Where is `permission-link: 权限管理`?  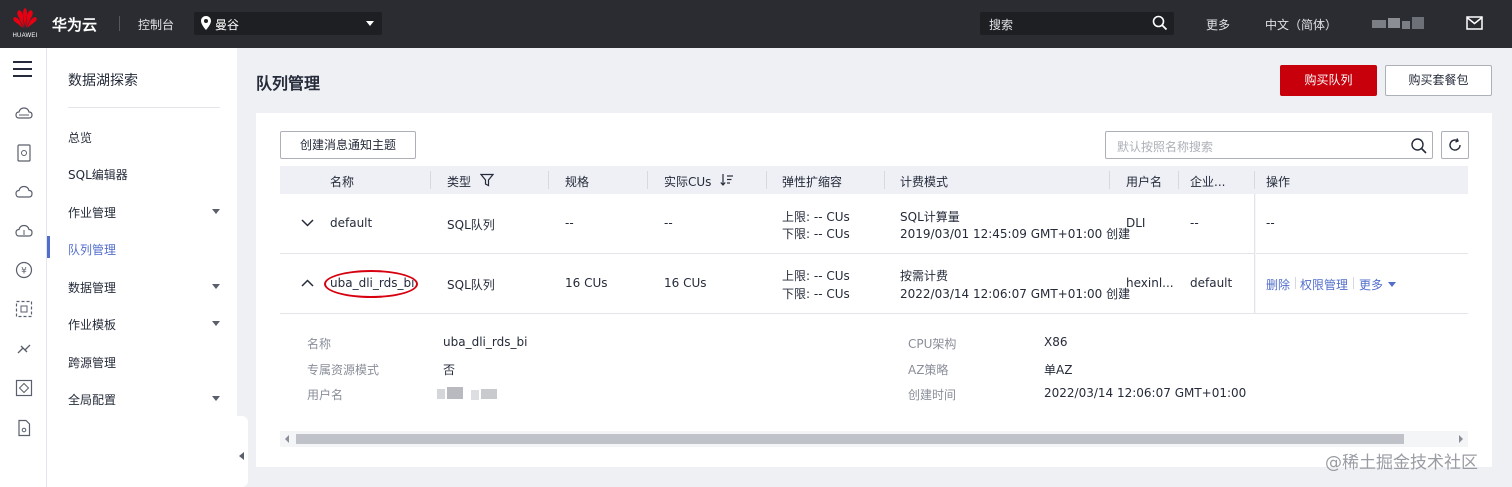 permission-link: 权限管理 is located at coordinates (1324, 284).